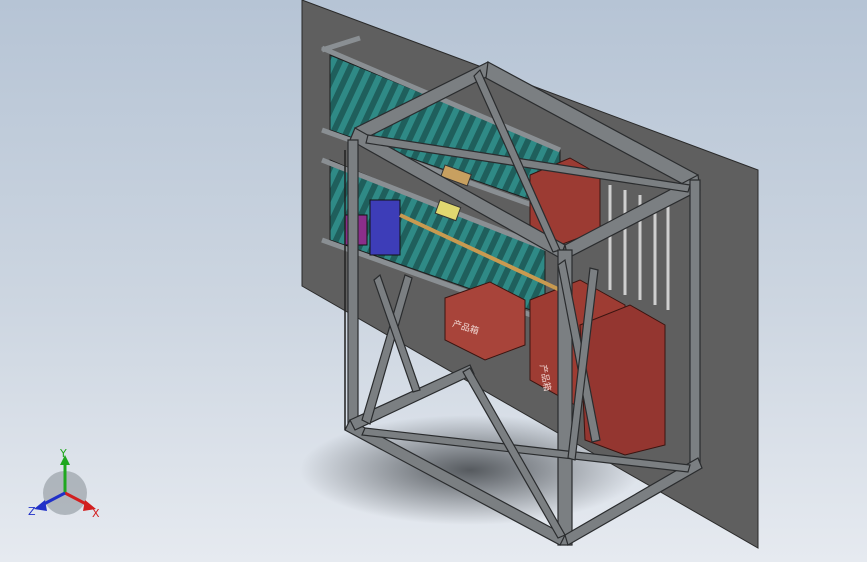 This screenshot has width=867, height=562. Describe the element at coordinates (32, 511) in the screenshot. I see `z-axis-label: Z` at that location.